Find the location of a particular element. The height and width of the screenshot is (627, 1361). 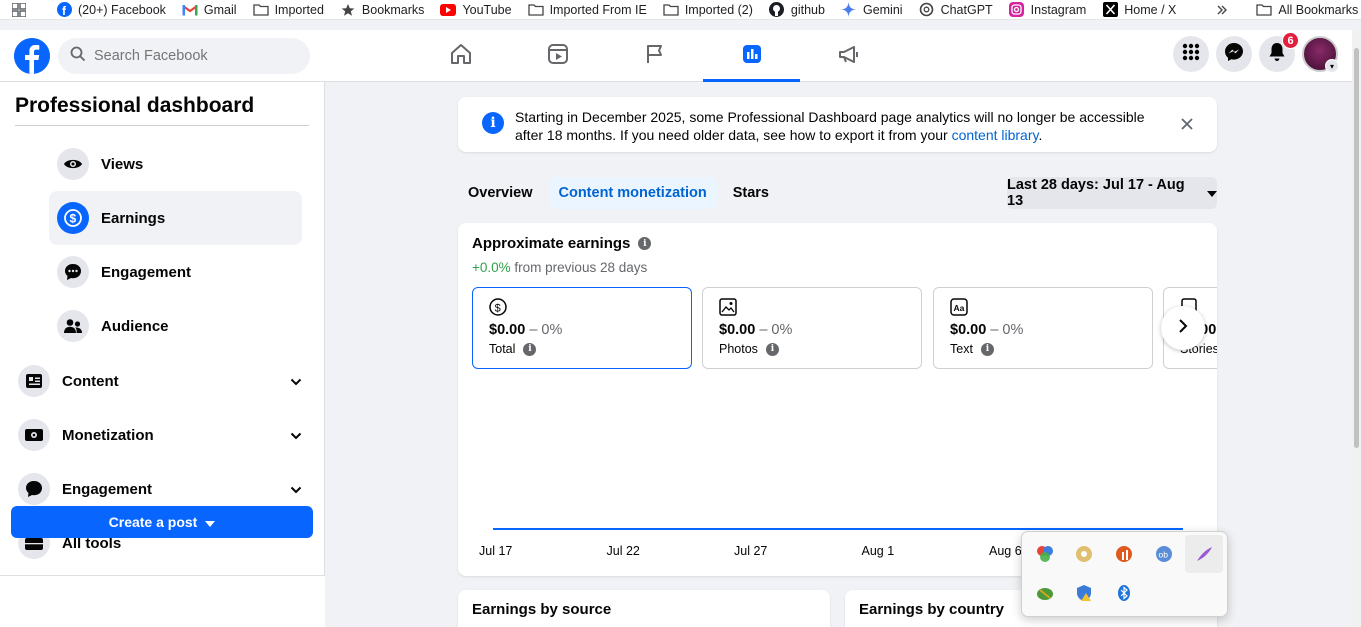

close-icon is located at coordinates (1187, 124).